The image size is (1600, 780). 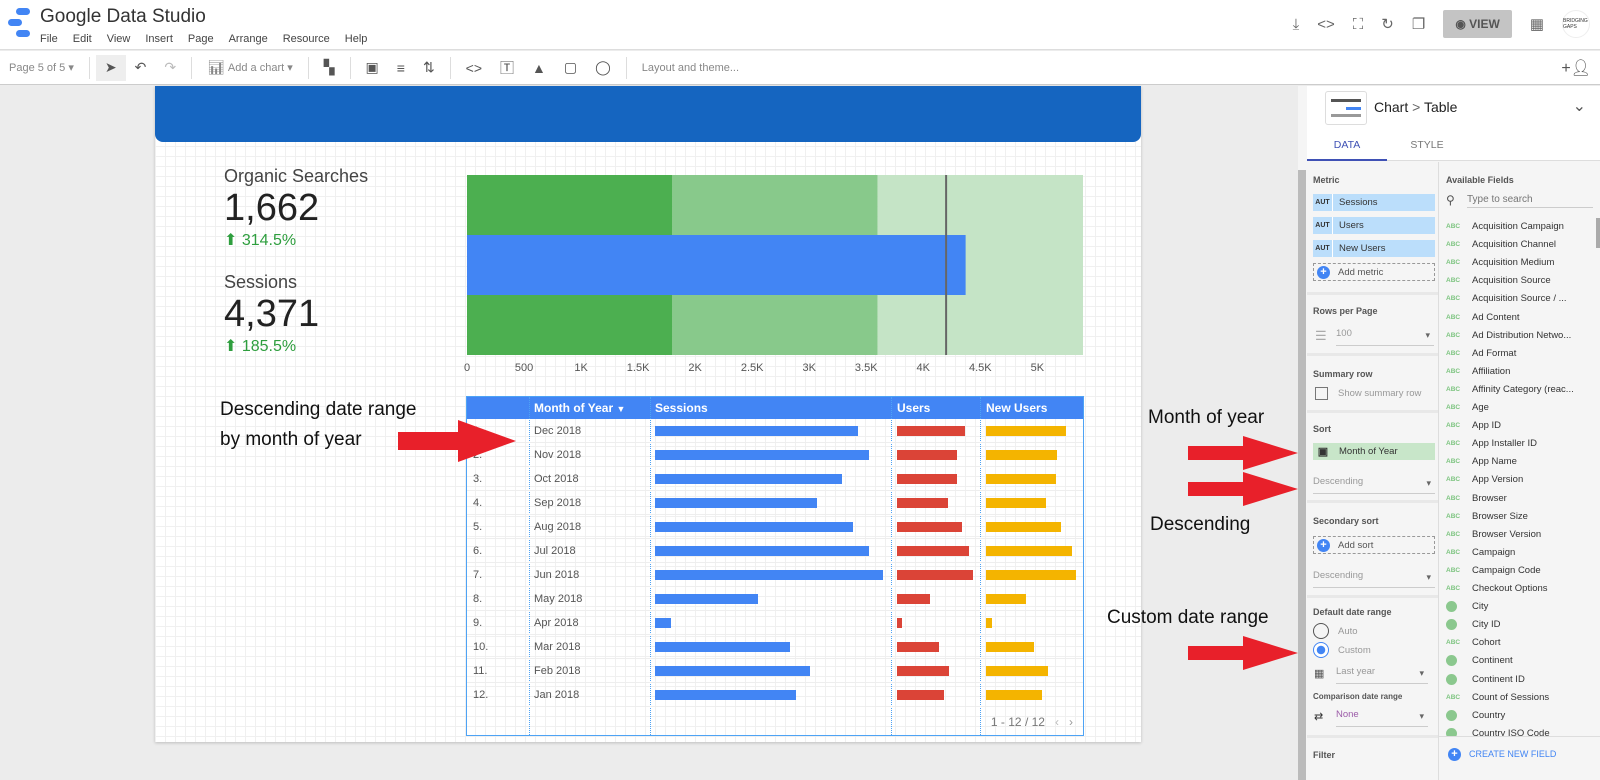 I want to click on bullet-chart, so click(x=775, y=265).